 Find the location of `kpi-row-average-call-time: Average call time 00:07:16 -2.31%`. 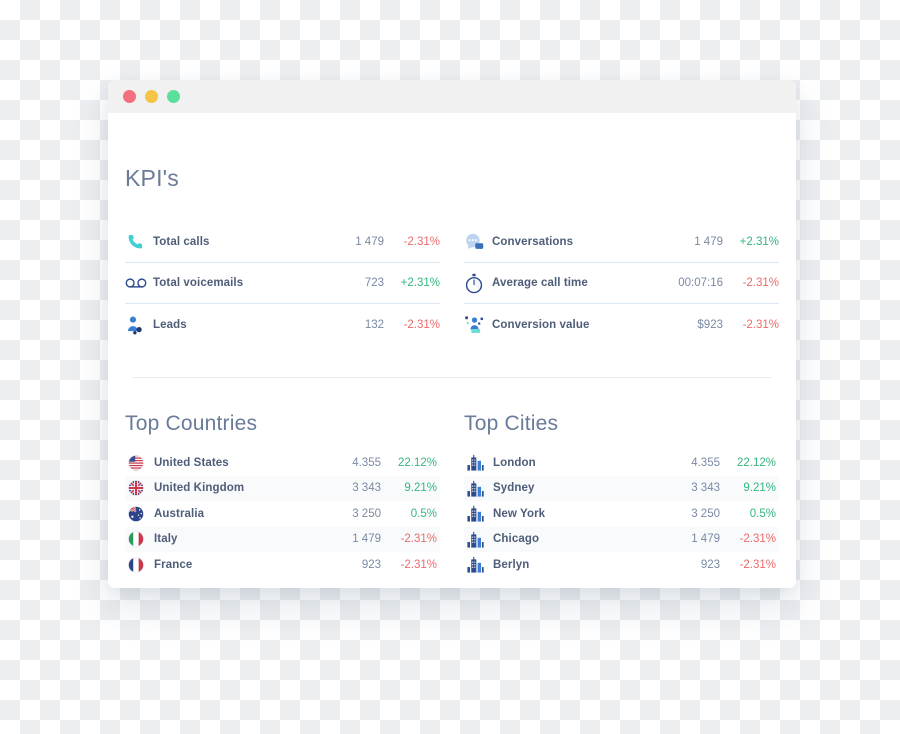

kpi-row-average-call-time: Average call time 00:07:16 -2.31% is located at coordinates (621, 283).